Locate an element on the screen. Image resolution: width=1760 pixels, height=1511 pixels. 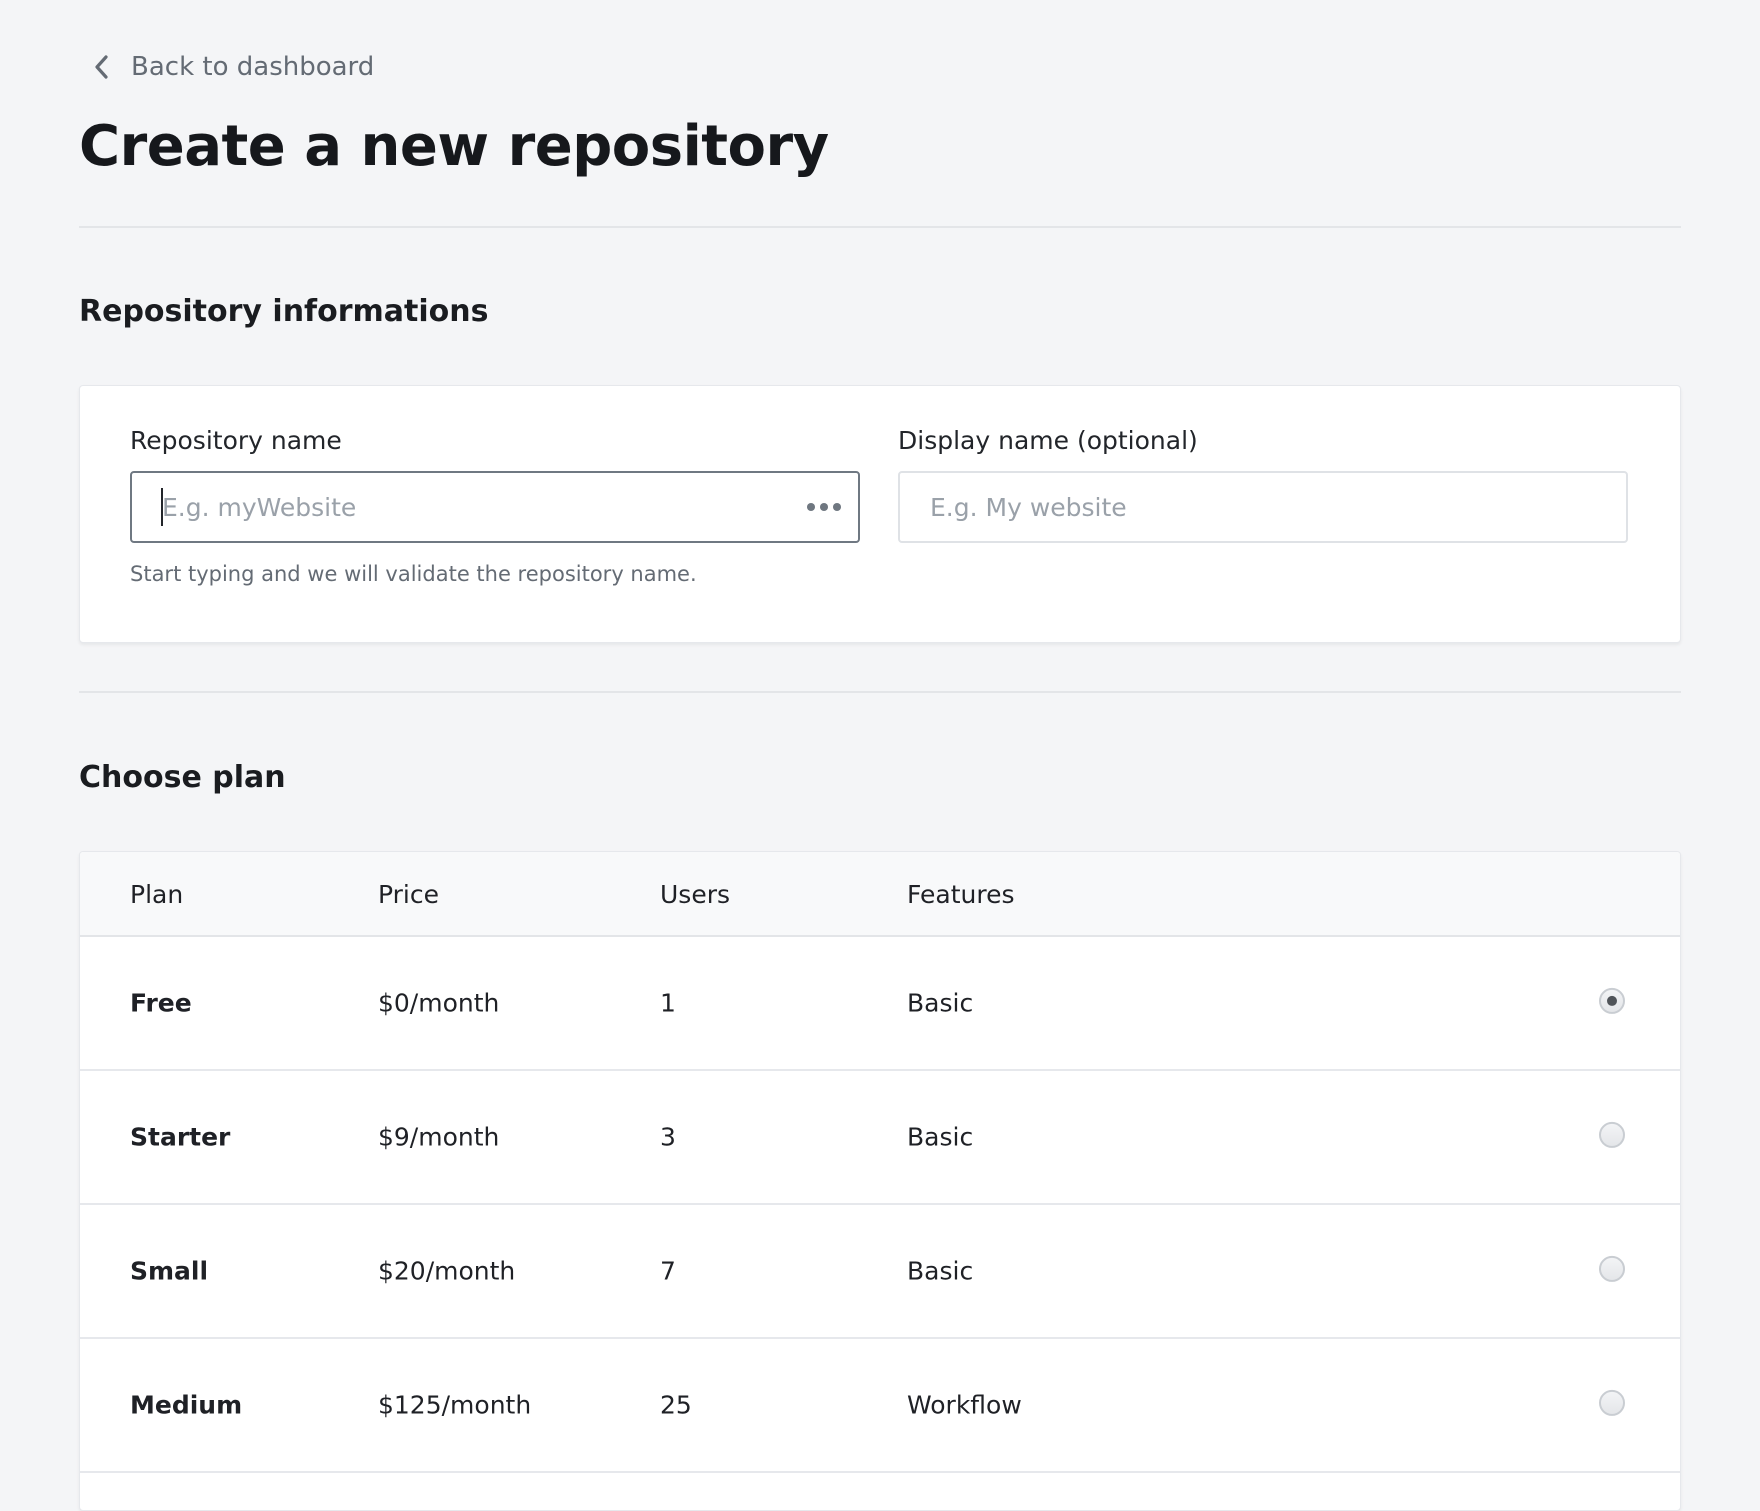
plan-row-starter: Starter $9/month 3 Basic is located at coordinates (880, 1138).